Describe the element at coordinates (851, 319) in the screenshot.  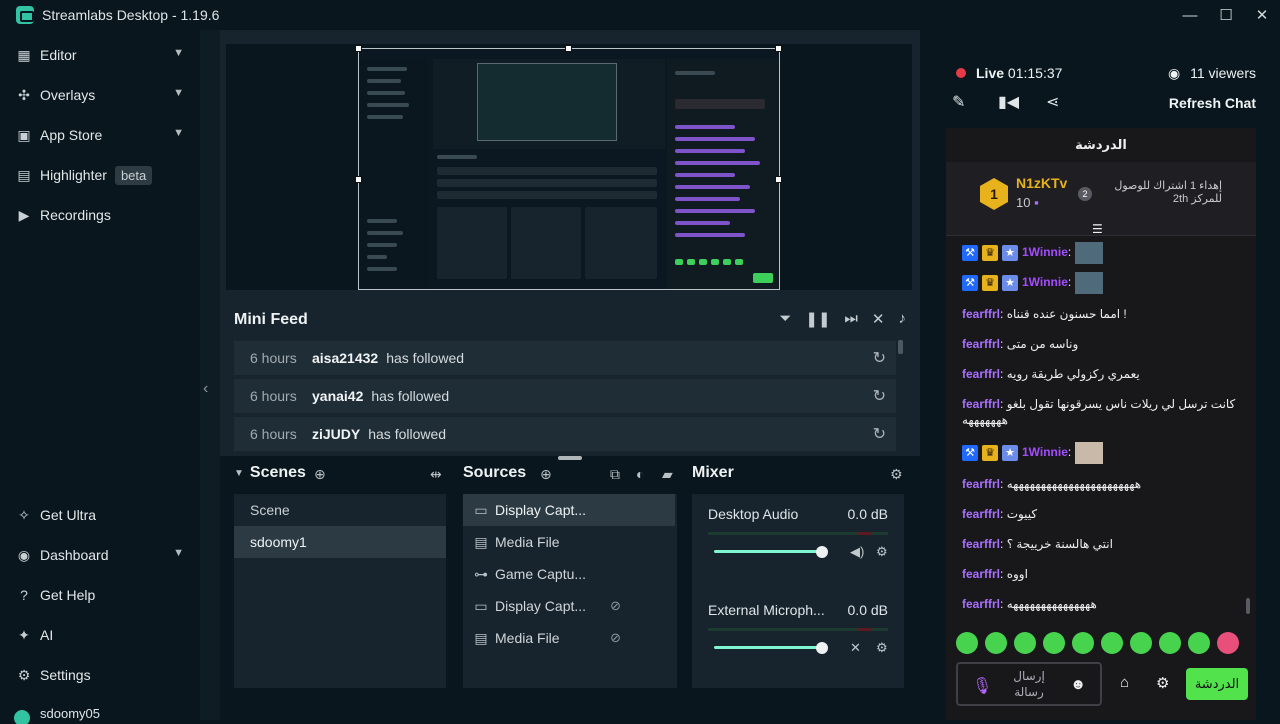
I see `skip-icon: ⏭` at that location.